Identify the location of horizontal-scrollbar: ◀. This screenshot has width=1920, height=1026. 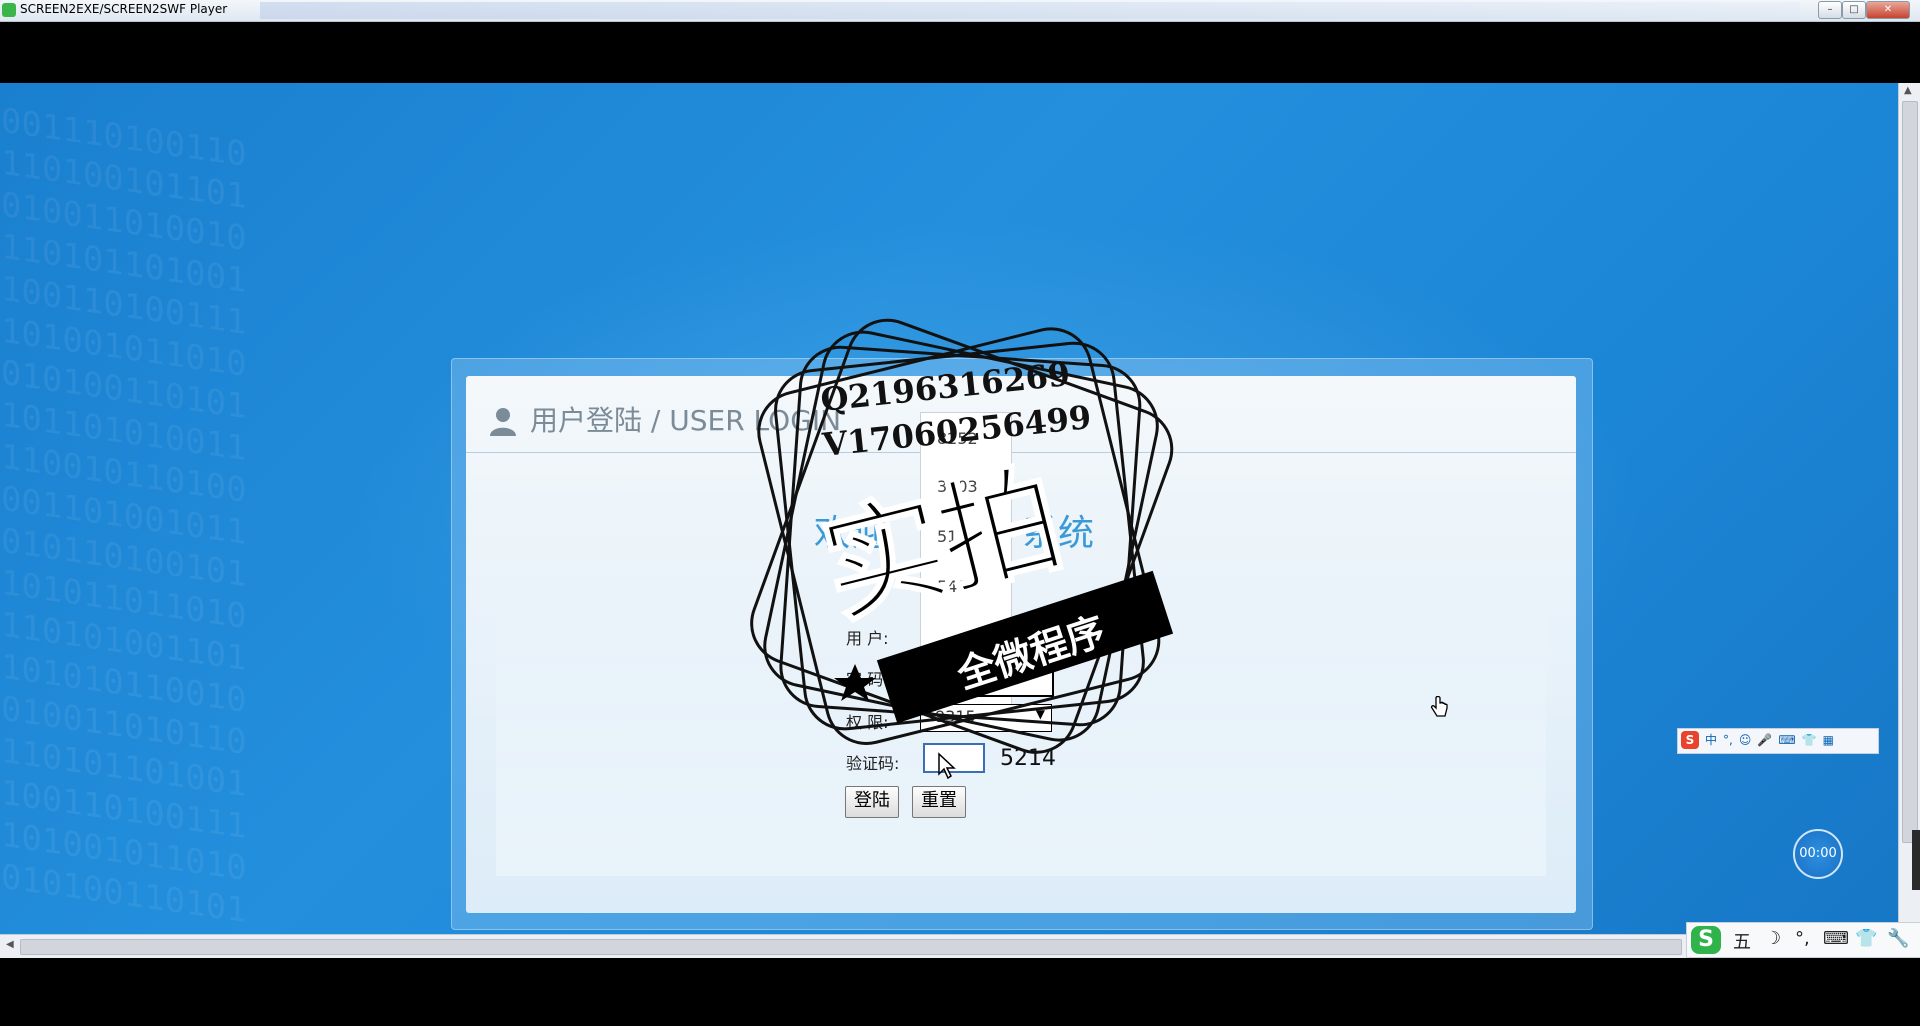
(960, 946).